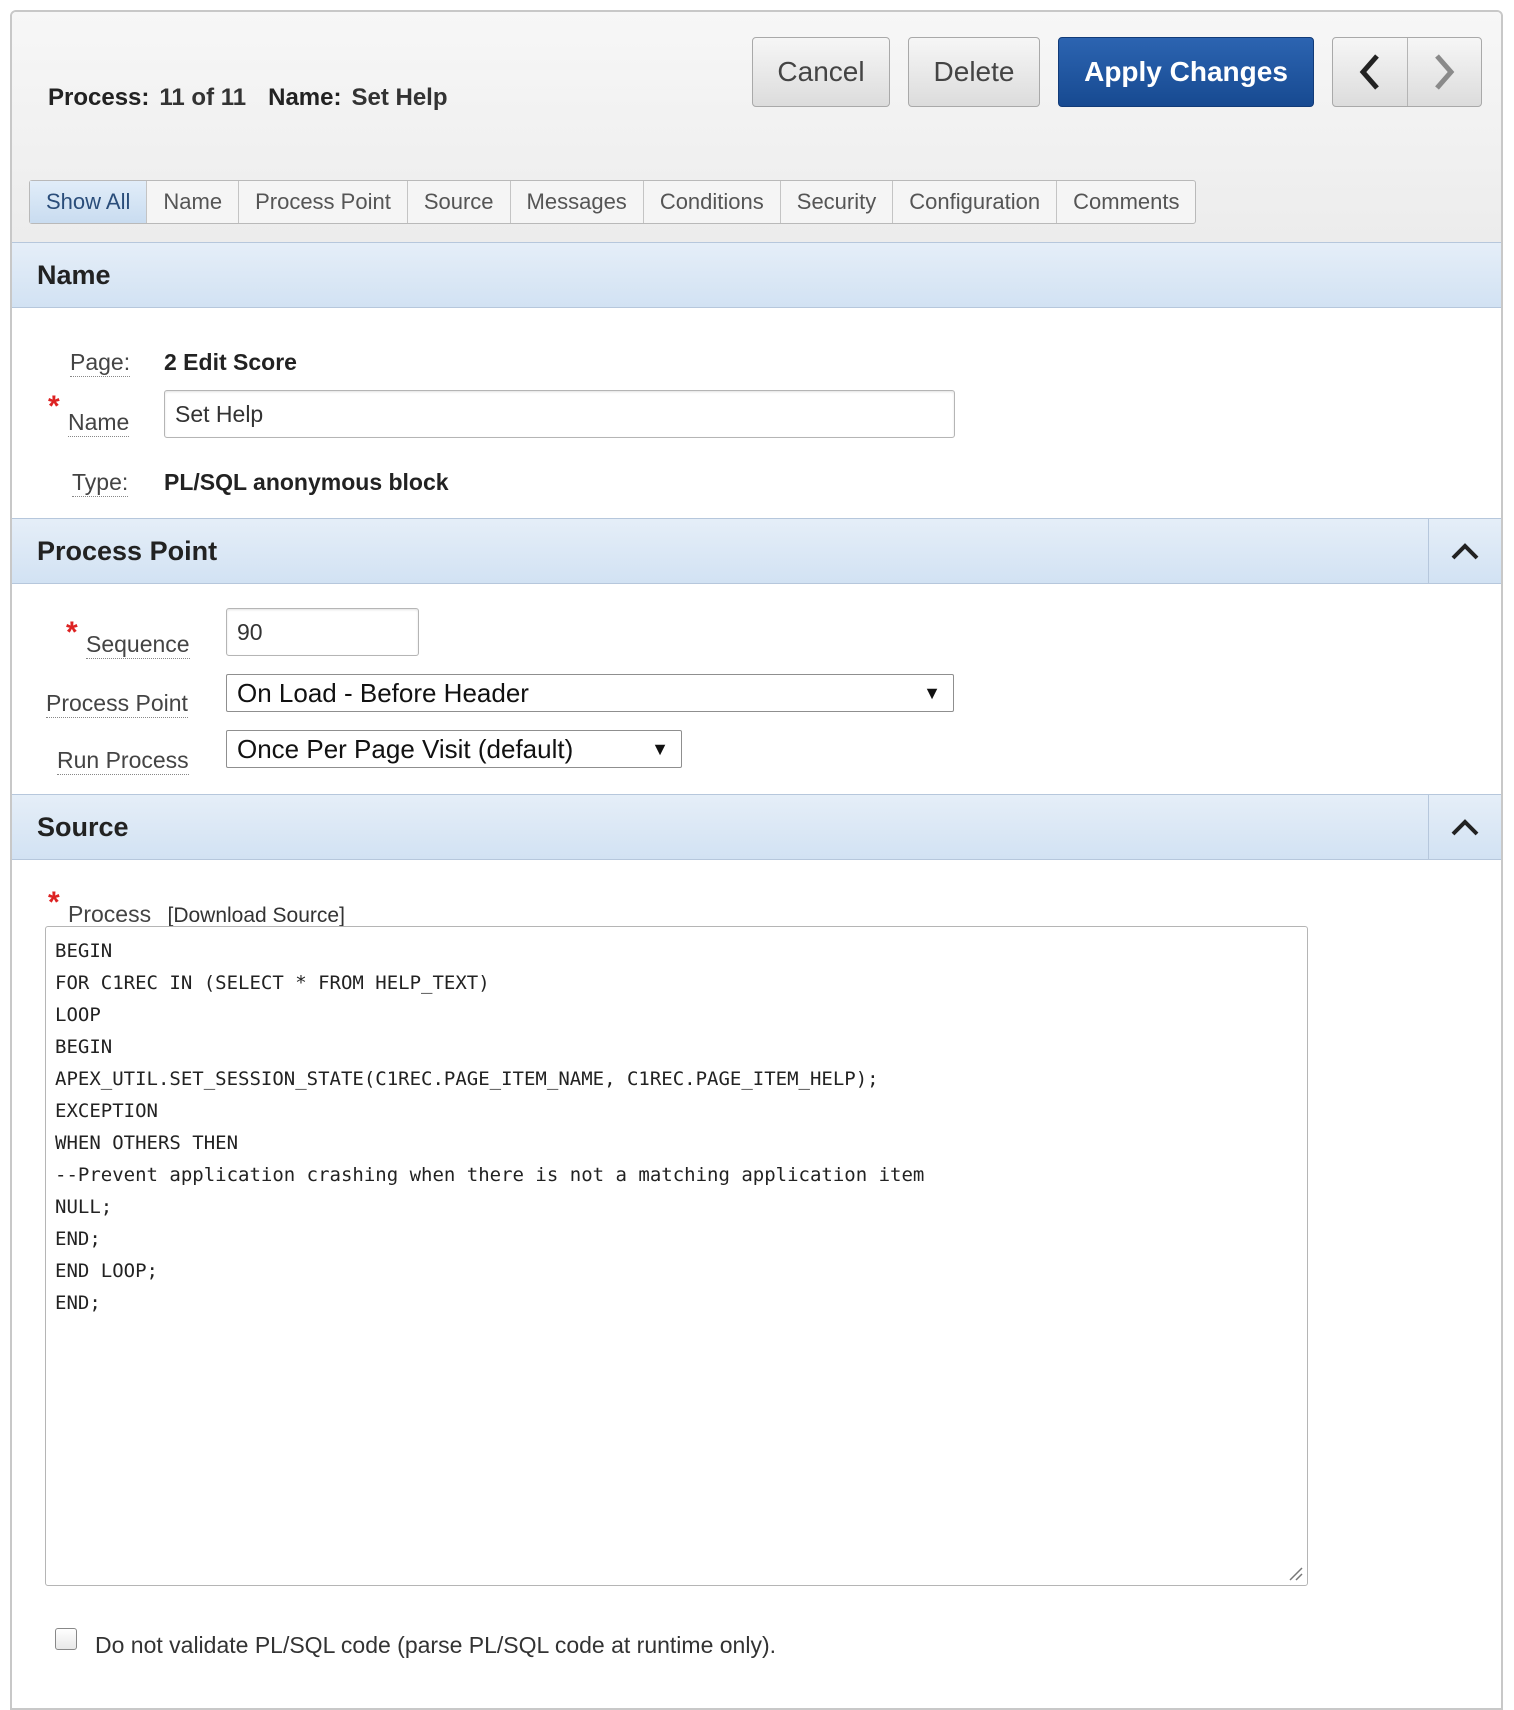  I want to click on tab-comments: Comments, so click(1125, 202).